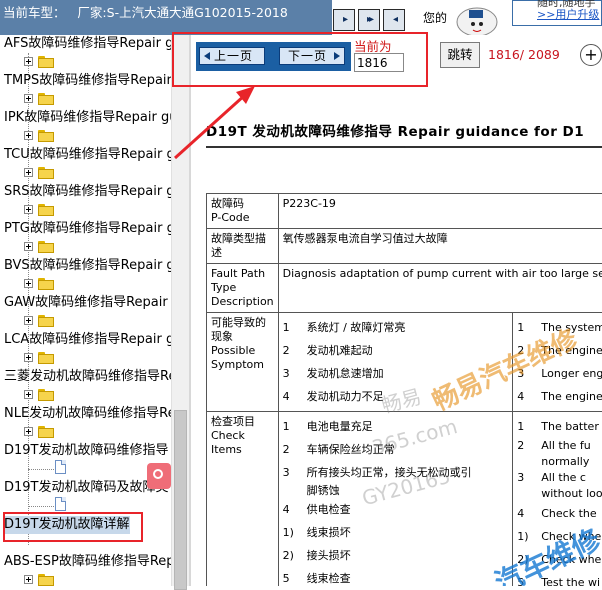  I want to click on tree-item-label: D19T发动机故障码及故障类, so click(86, 488).